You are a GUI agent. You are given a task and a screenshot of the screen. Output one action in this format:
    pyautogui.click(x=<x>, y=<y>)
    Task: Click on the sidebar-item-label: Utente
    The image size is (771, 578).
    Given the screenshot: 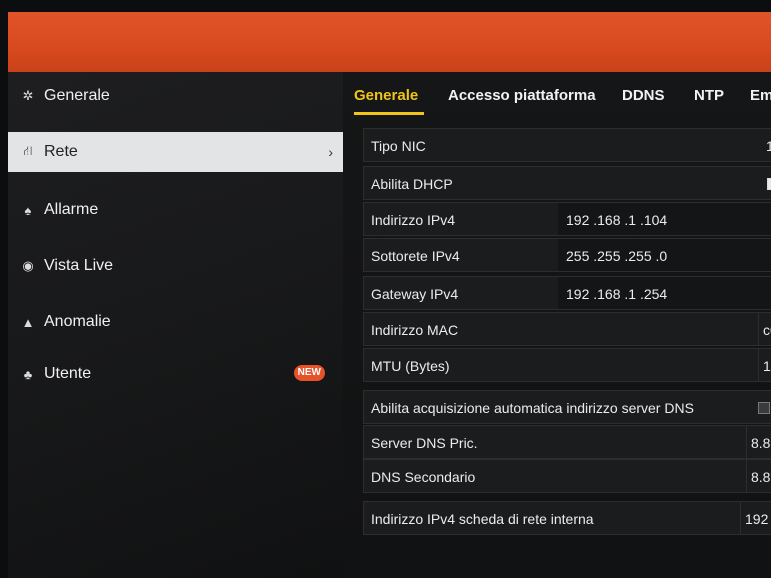 What is the action you would take?
    pyautogui.click(x=68, y=373)
    